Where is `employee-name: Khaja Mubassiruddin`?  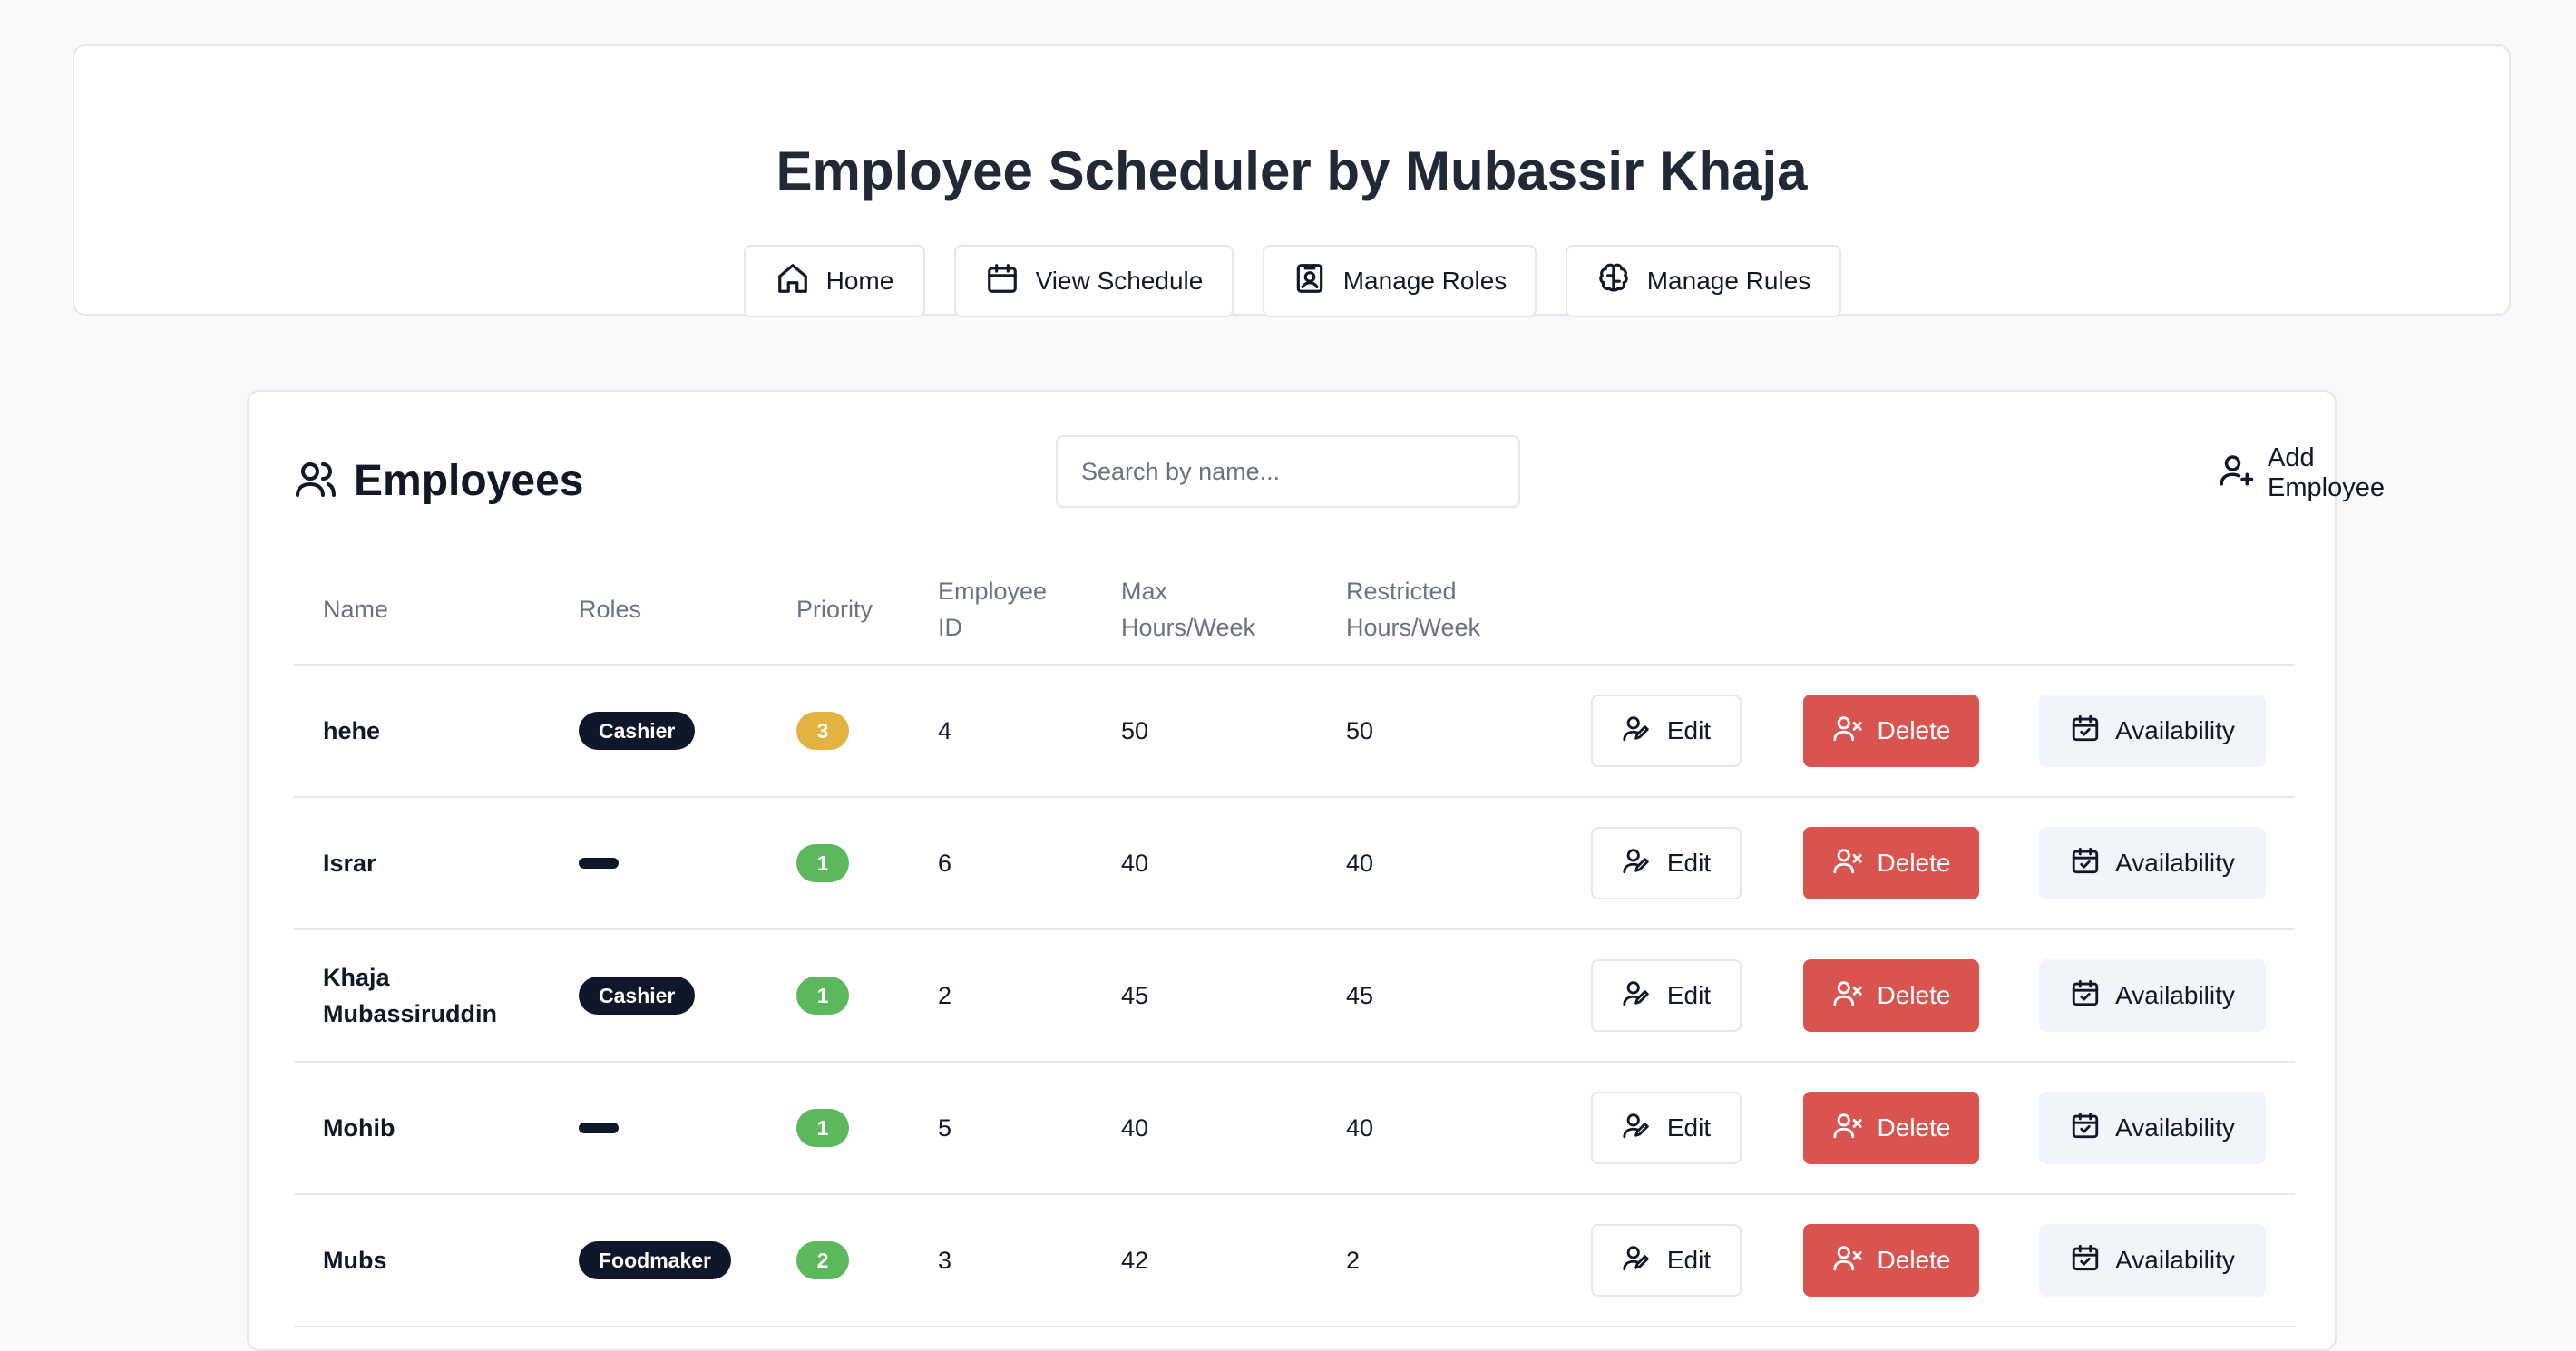
employee-name: Khaja Mubassiruddin is located at coordinates (410, 995).